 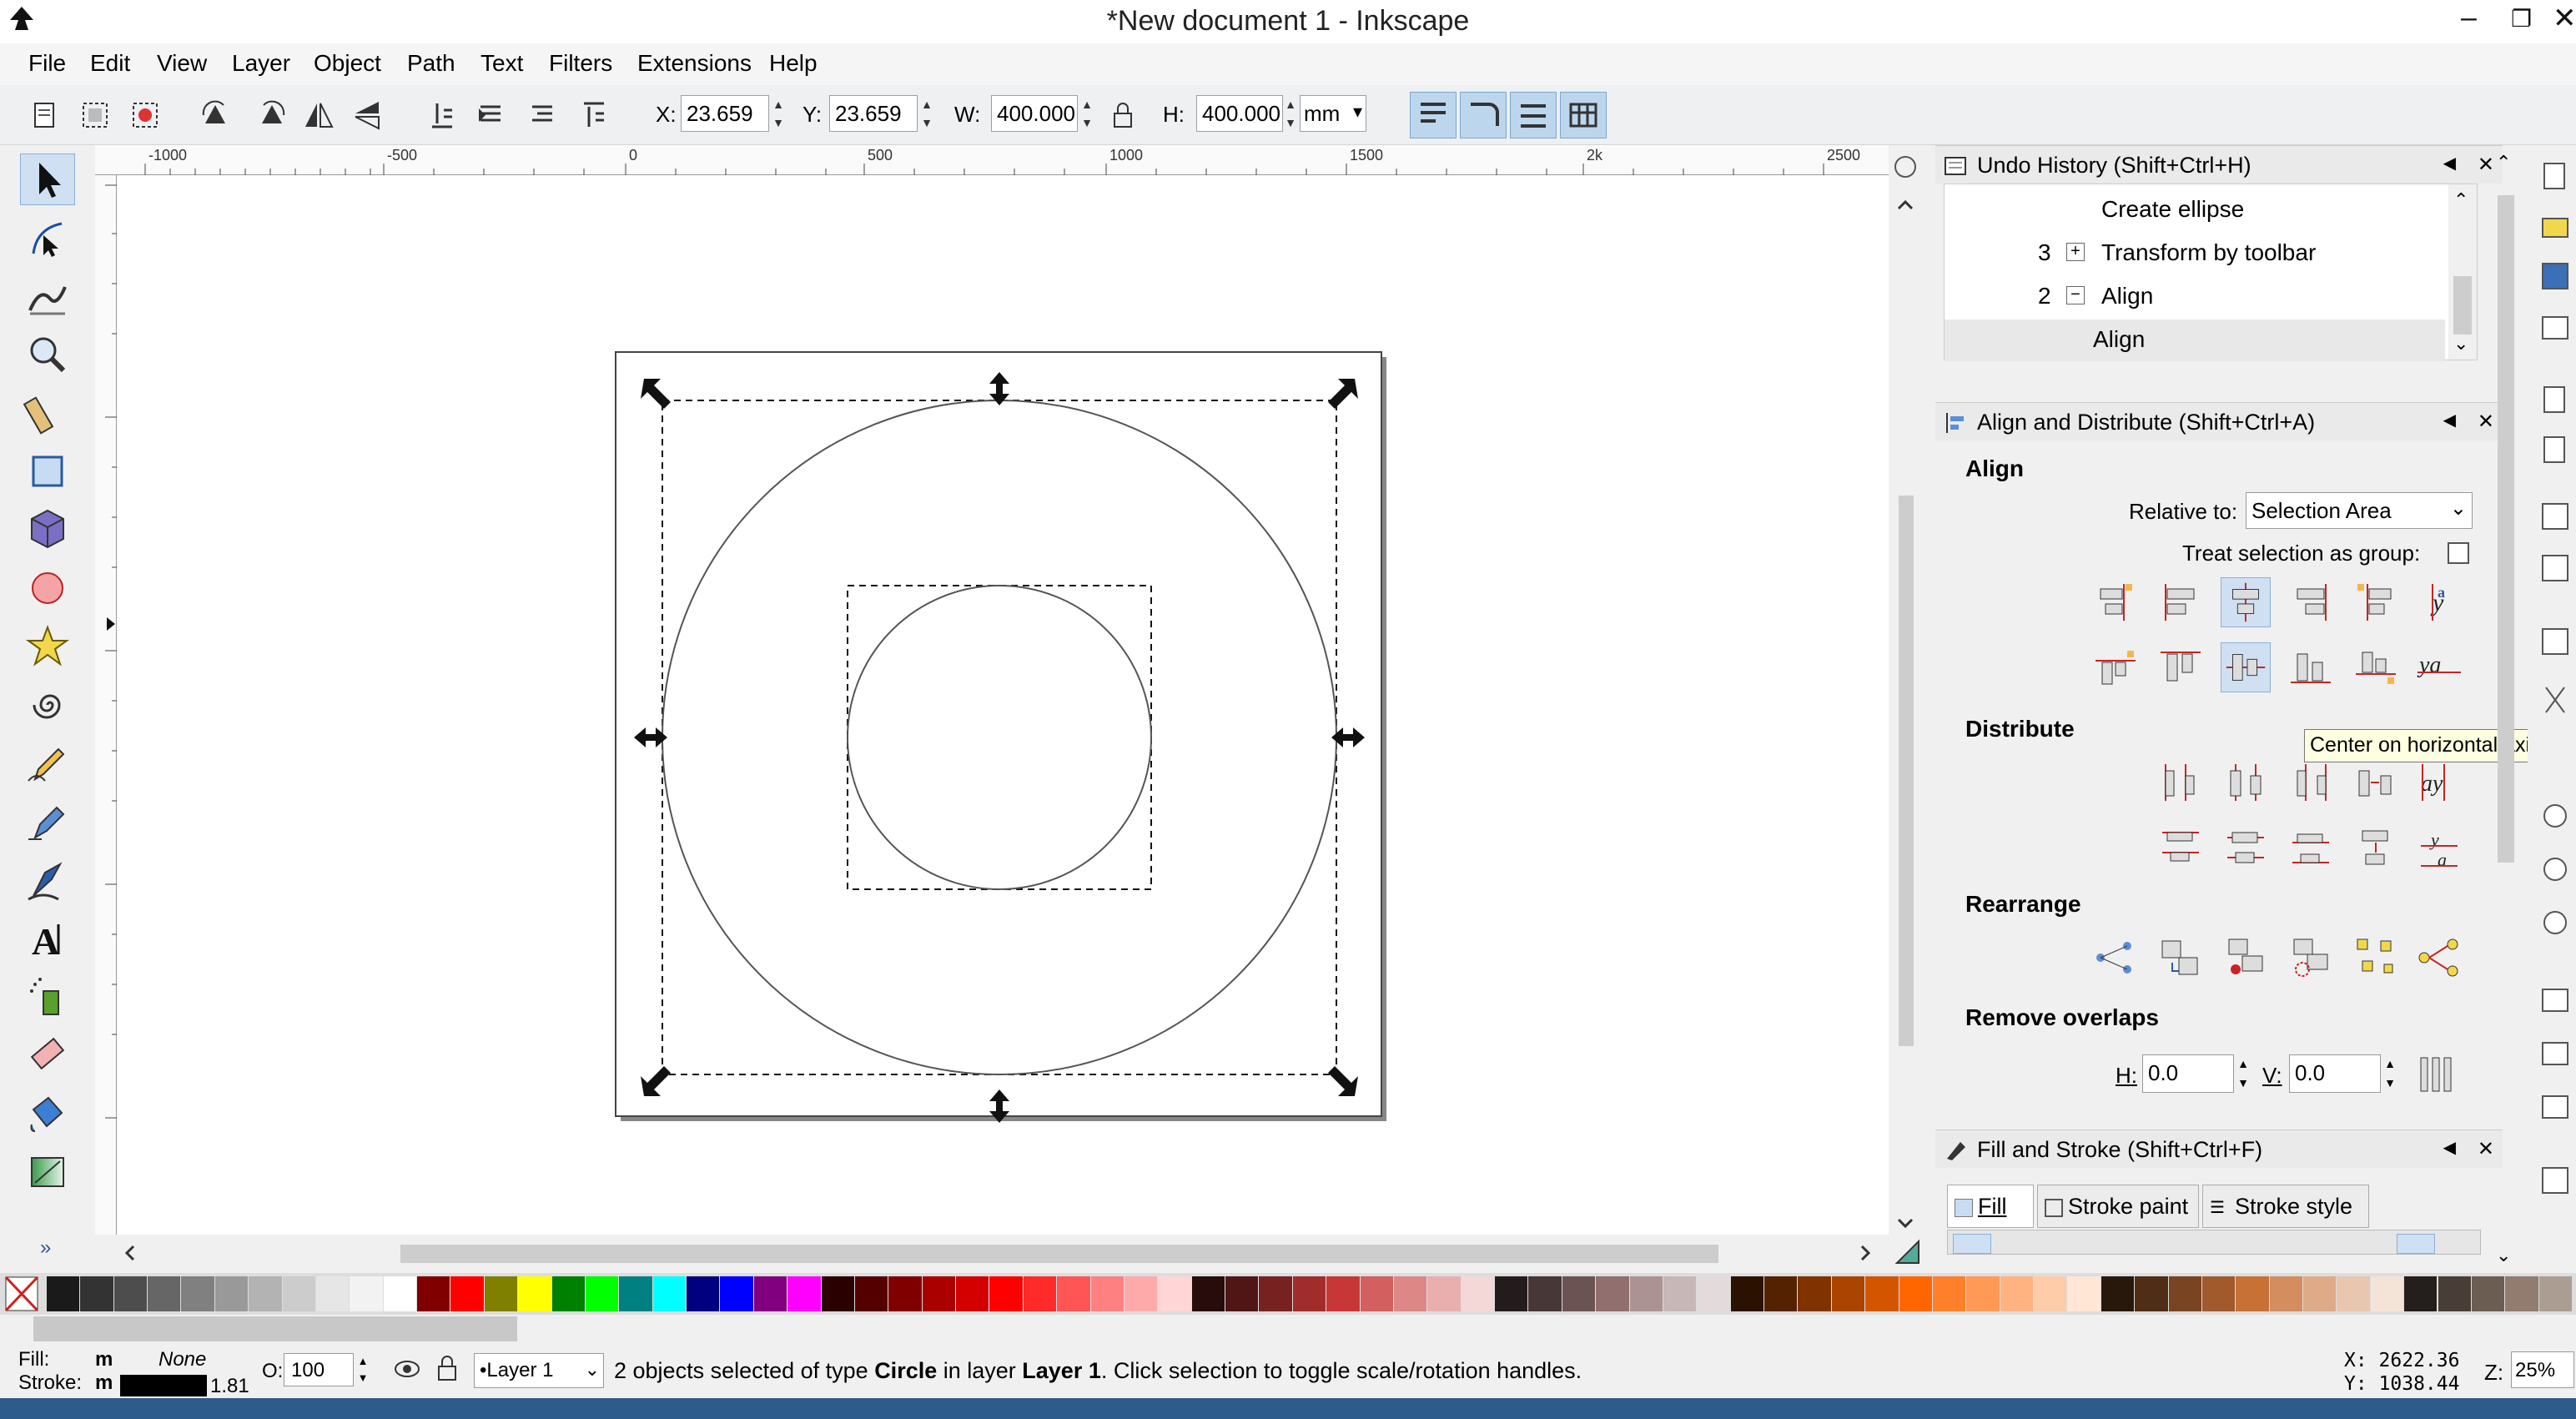 What do you see at coordinates (1086, 114) in the screenshot?
I see `w-spinner: ▲ ▼` at bounding box center [1086, 114].